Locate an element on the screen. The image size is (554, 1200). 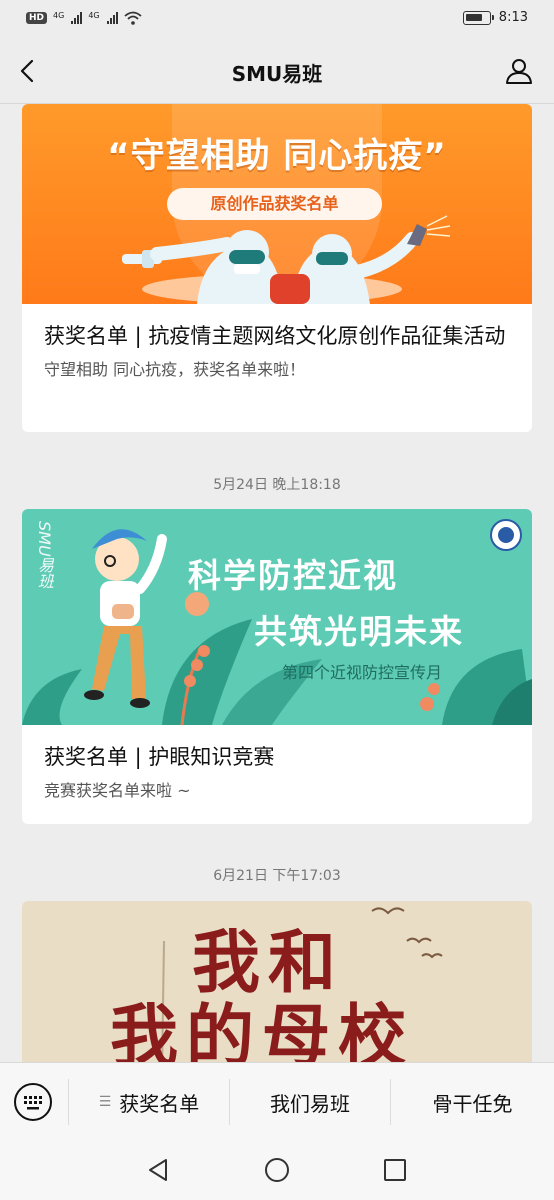
article-card: 我和 我的母校 is located at coordinates (277, 986).